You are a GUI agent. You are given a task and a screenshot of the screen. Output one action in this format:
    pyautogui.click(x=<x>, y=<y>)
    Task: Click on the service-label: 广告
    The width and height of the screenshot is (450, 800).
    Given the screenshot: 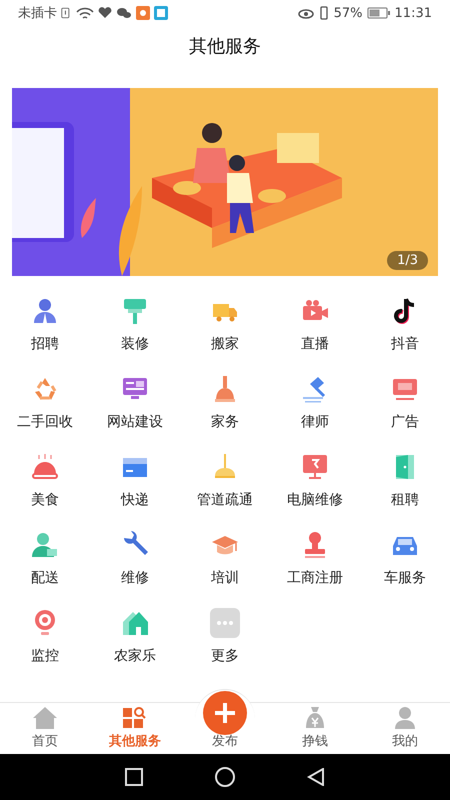 What is the action you would take?
    pyautogui.click(x=405, y=422)
    